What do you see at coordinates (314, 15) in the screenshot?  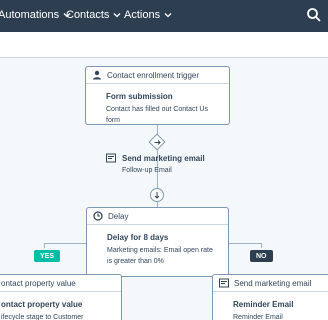 I see `search-icon` at bounding box center [314, 15].